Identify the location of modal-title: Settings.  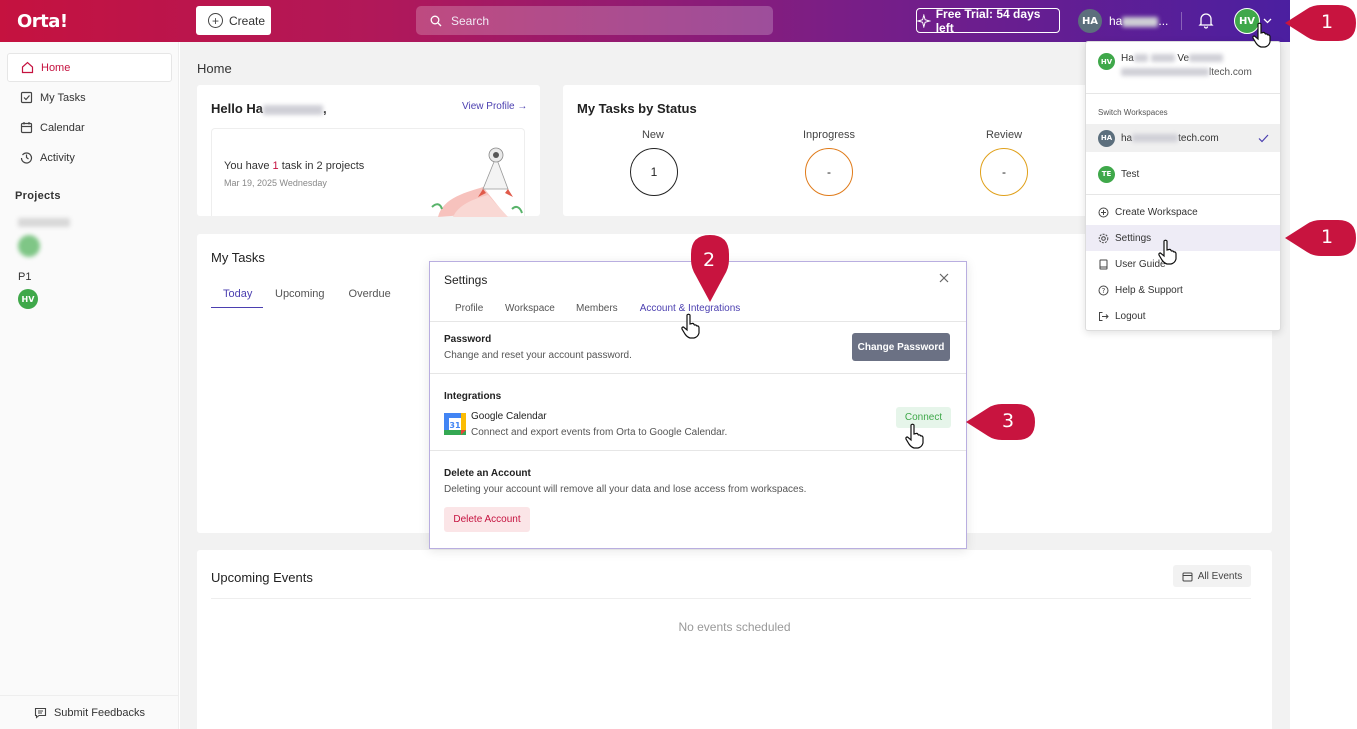
(466, 280).